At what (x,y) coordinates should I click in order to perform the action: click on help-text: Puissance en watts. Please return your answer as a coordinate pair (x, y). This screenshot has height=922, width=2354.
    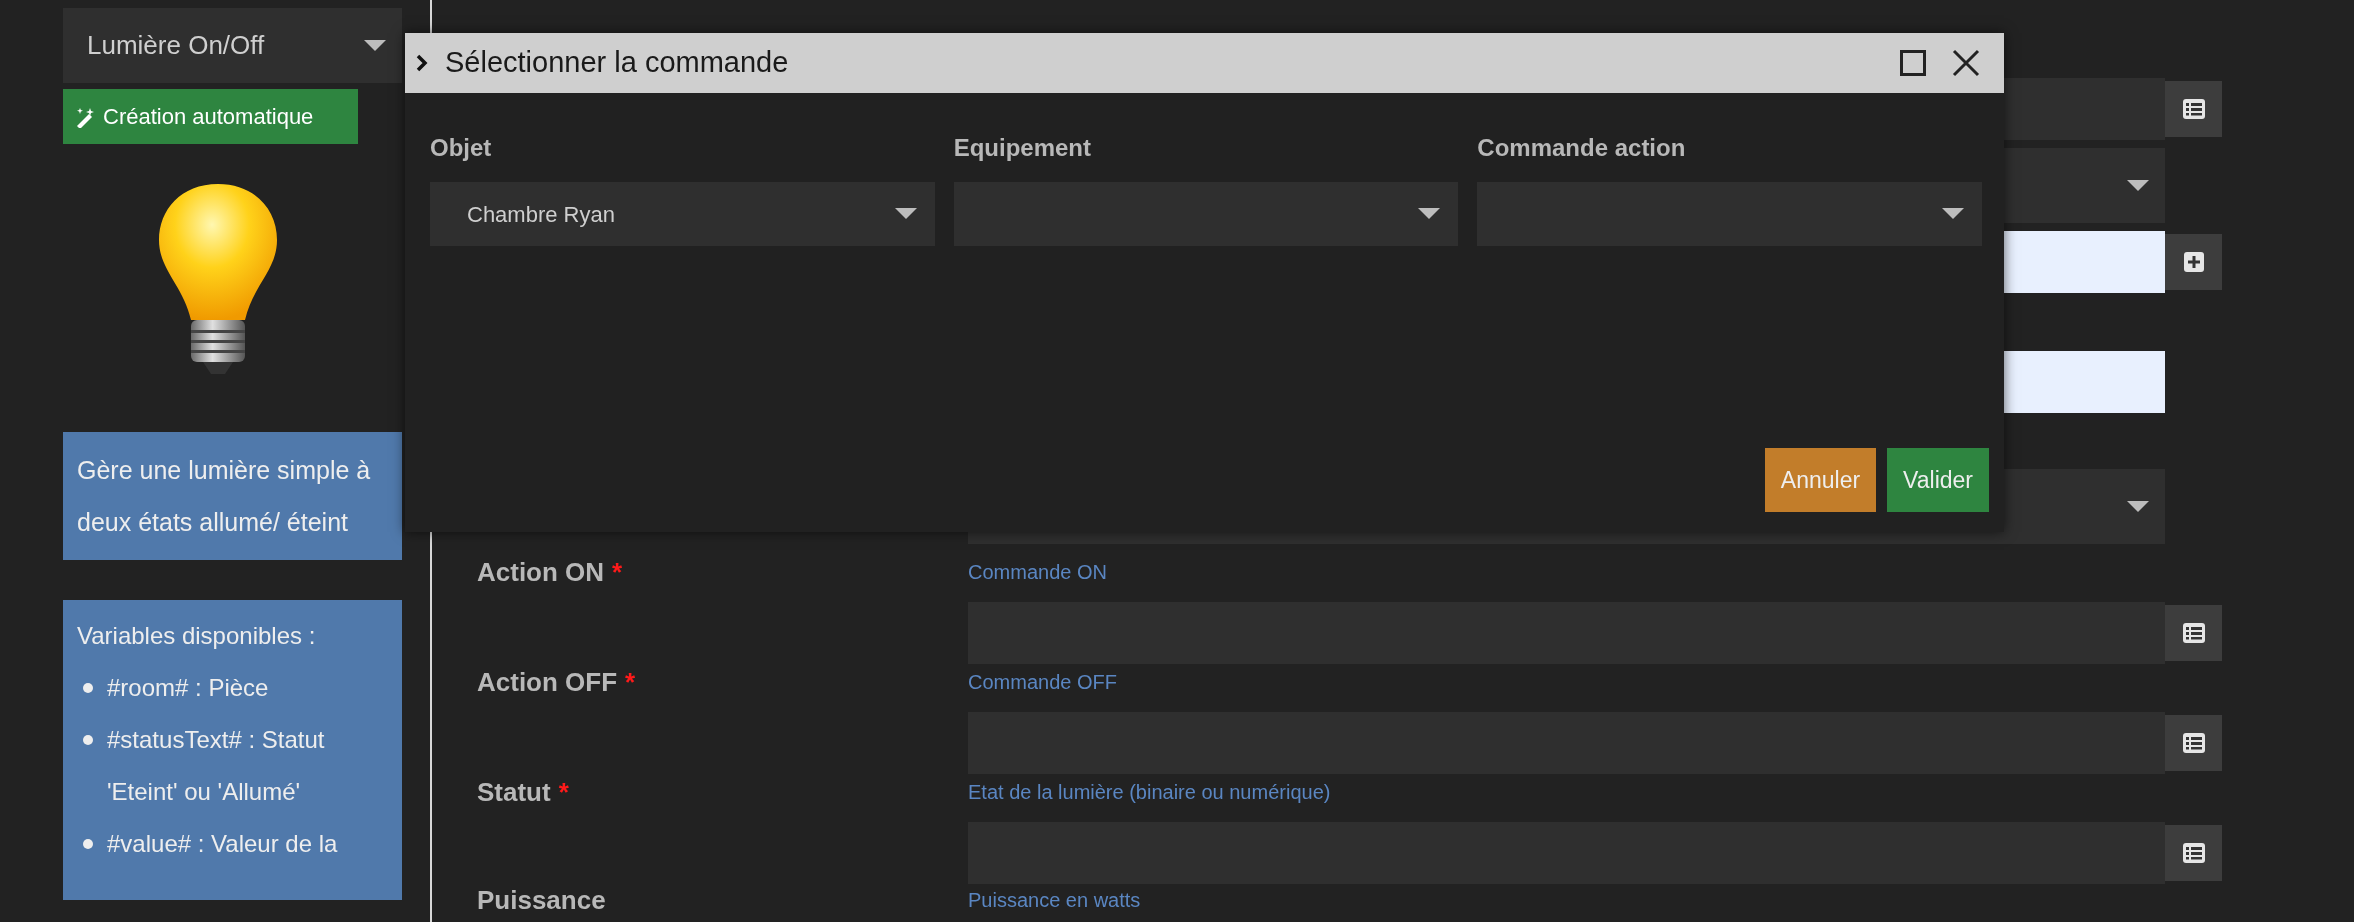
    Looking at the image, I should click on (1054, 900).